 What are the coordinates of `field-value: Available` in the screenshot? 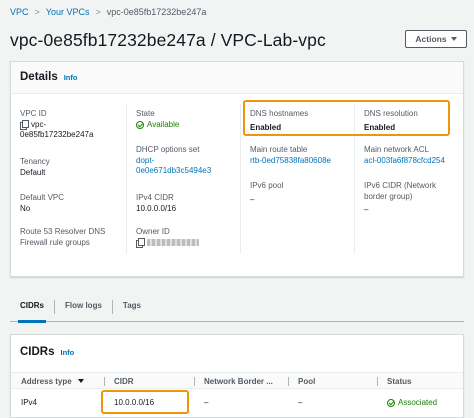 It's located at (157, 125).